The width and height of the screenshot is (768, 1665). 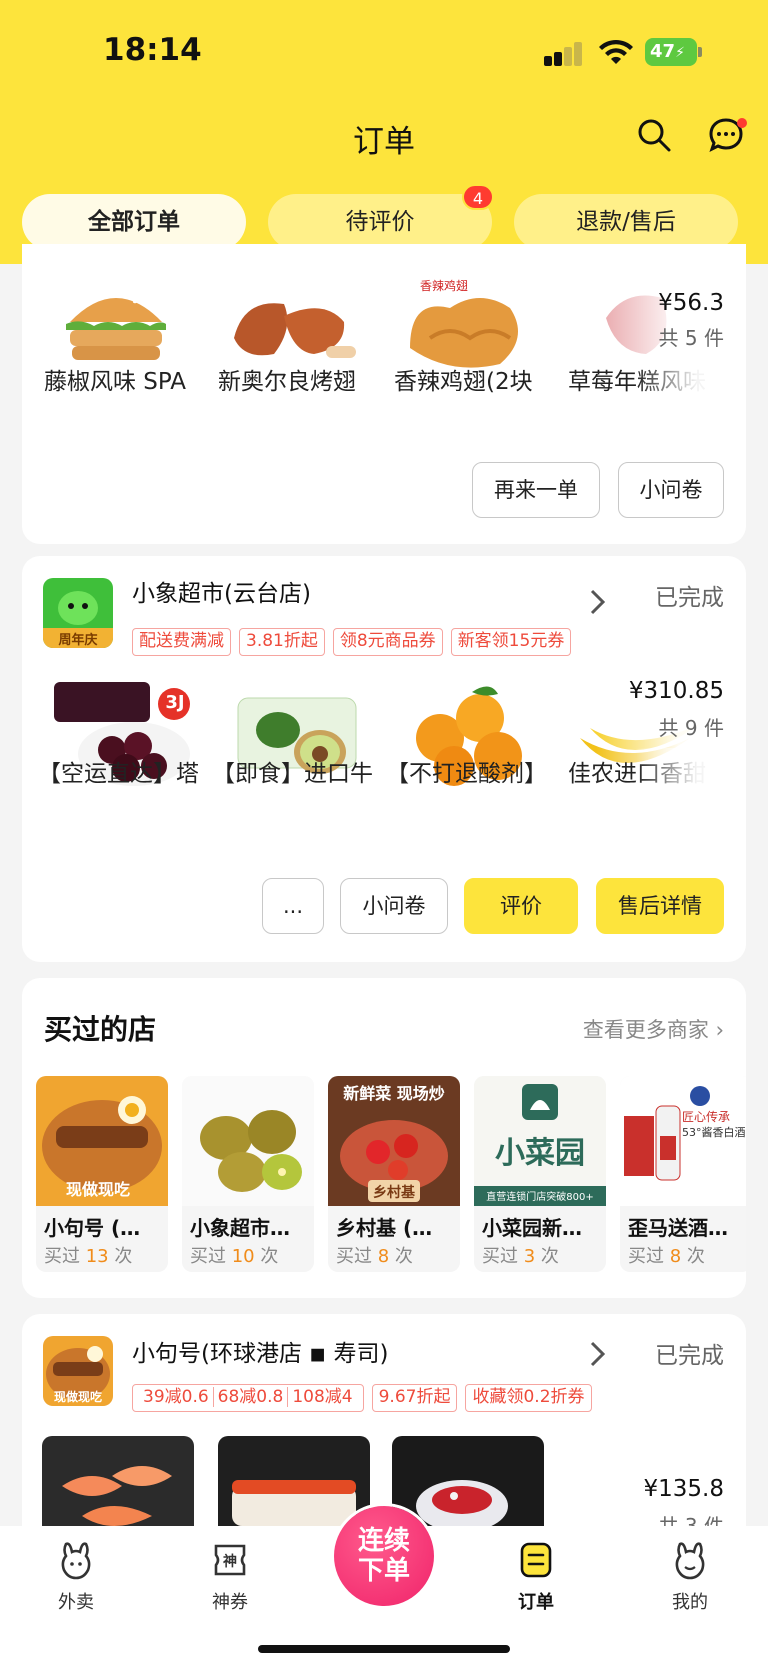 I want to click on discount-tier: 39减0.6, so click(x=176, y=1397).